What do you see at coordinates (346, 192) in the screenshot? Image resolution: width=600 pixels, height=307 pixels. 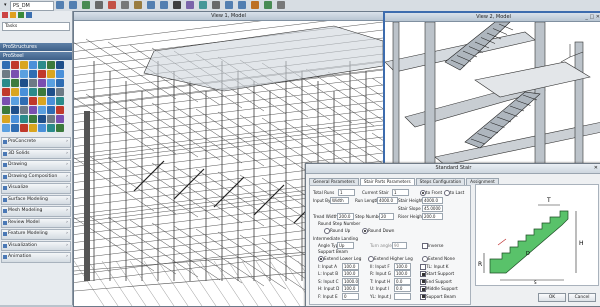 I see `total-runs-field: 1` at bounding box center [346, 192].